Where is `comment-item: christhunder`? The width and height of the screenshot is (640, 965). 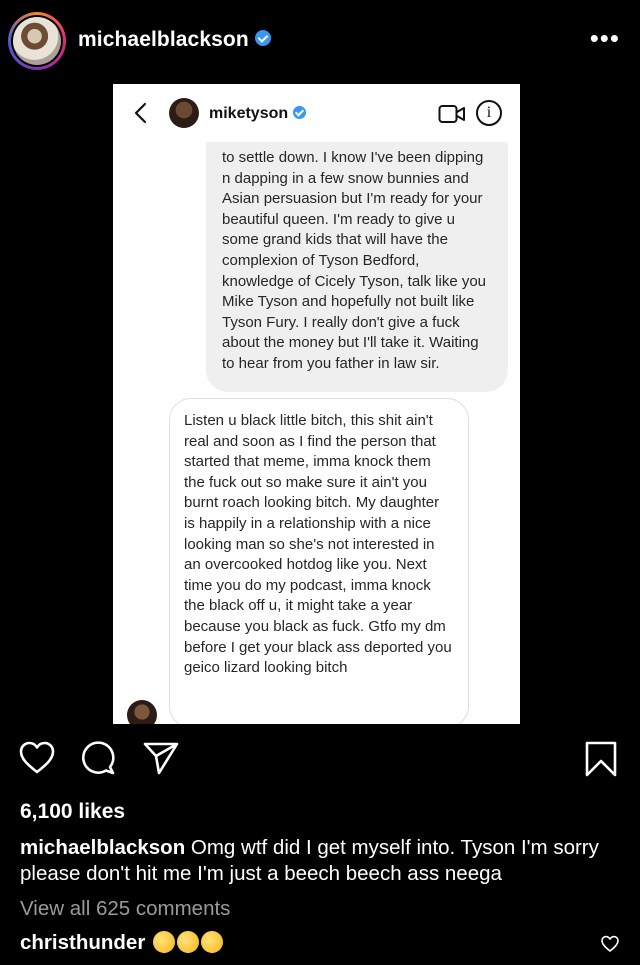
comment-item: christhunder is located at coordinates (123, 941).